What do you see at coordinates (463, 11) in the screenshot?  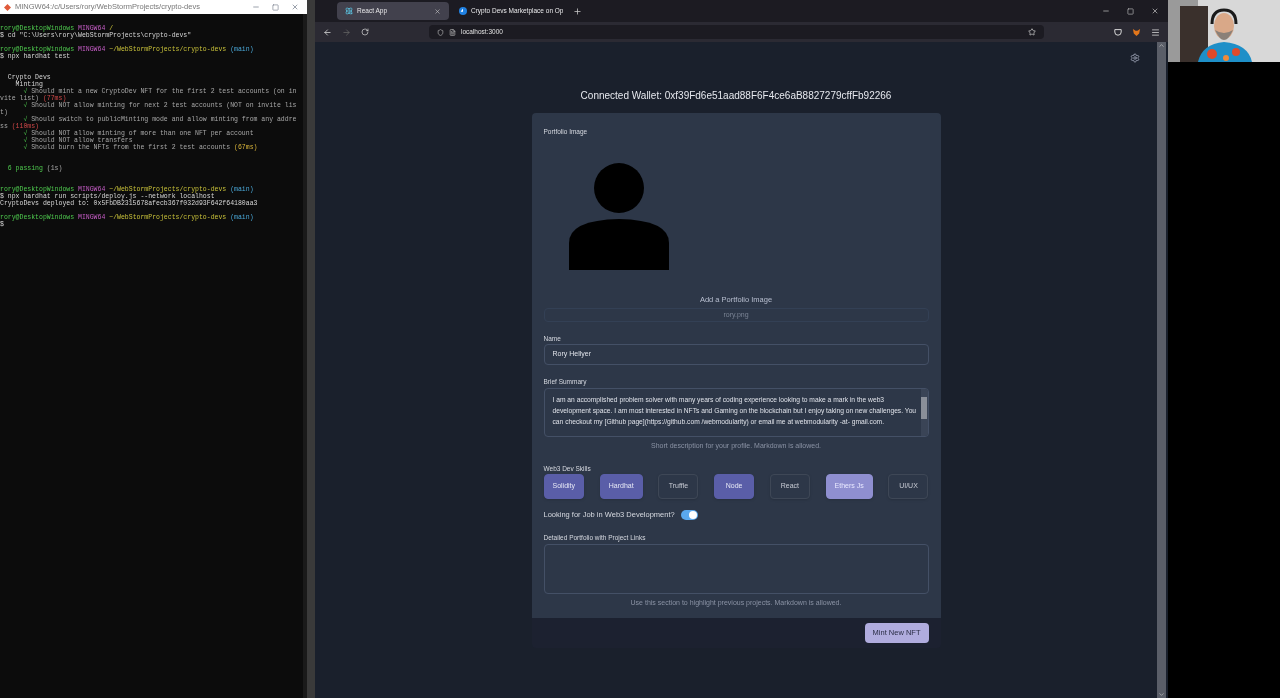 I see `sailboat-icon` at bounding box center [463, 11].